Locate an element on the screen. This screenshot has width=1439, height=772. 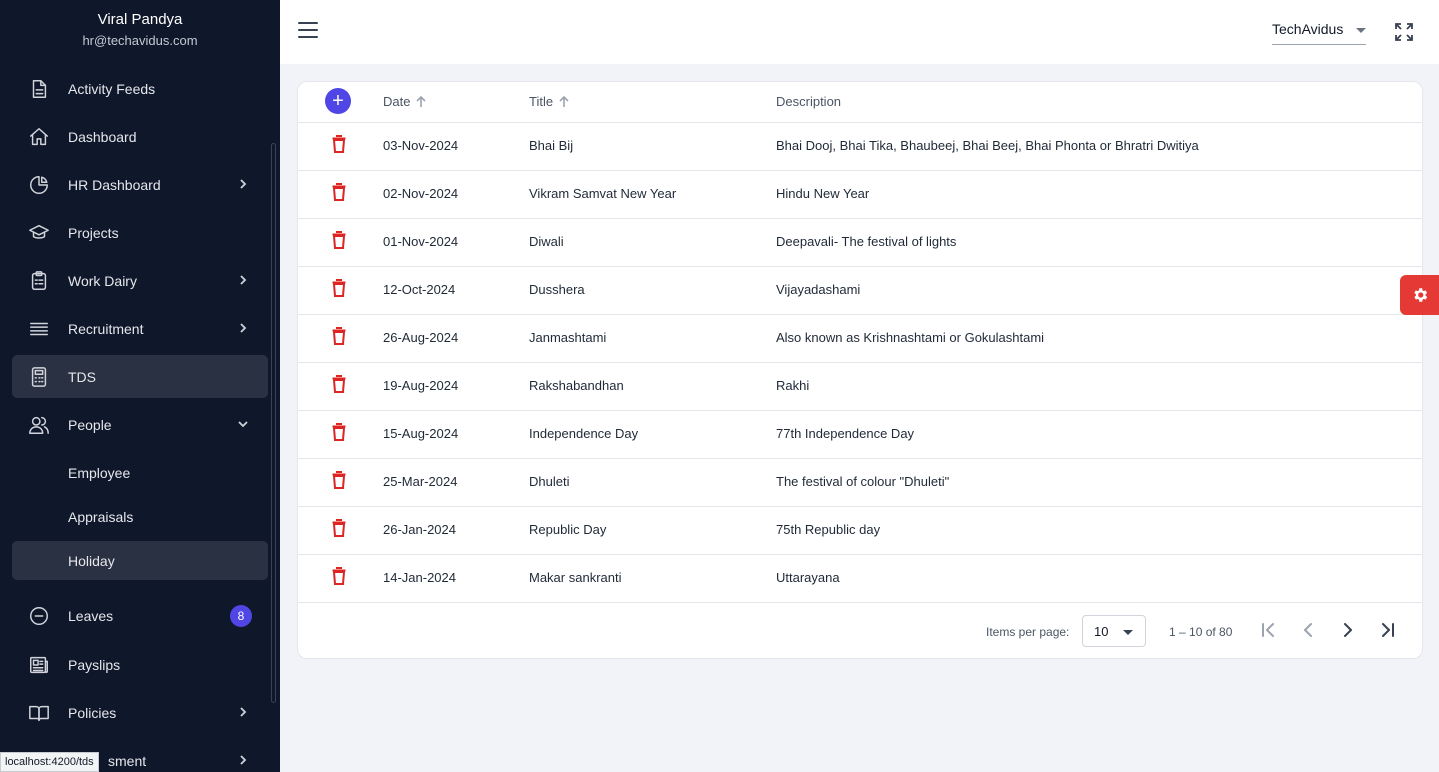
first-page-button is located at coordinates (1268, 630).